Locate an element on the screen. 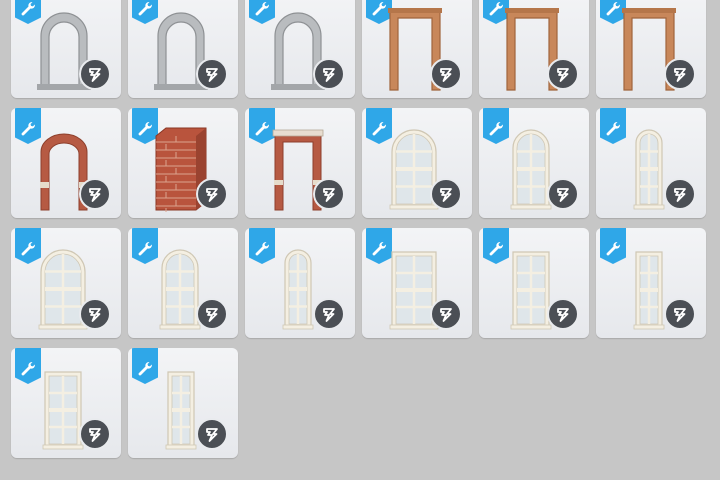  catalog-item-brick-column is located at coordinates (183, 163).